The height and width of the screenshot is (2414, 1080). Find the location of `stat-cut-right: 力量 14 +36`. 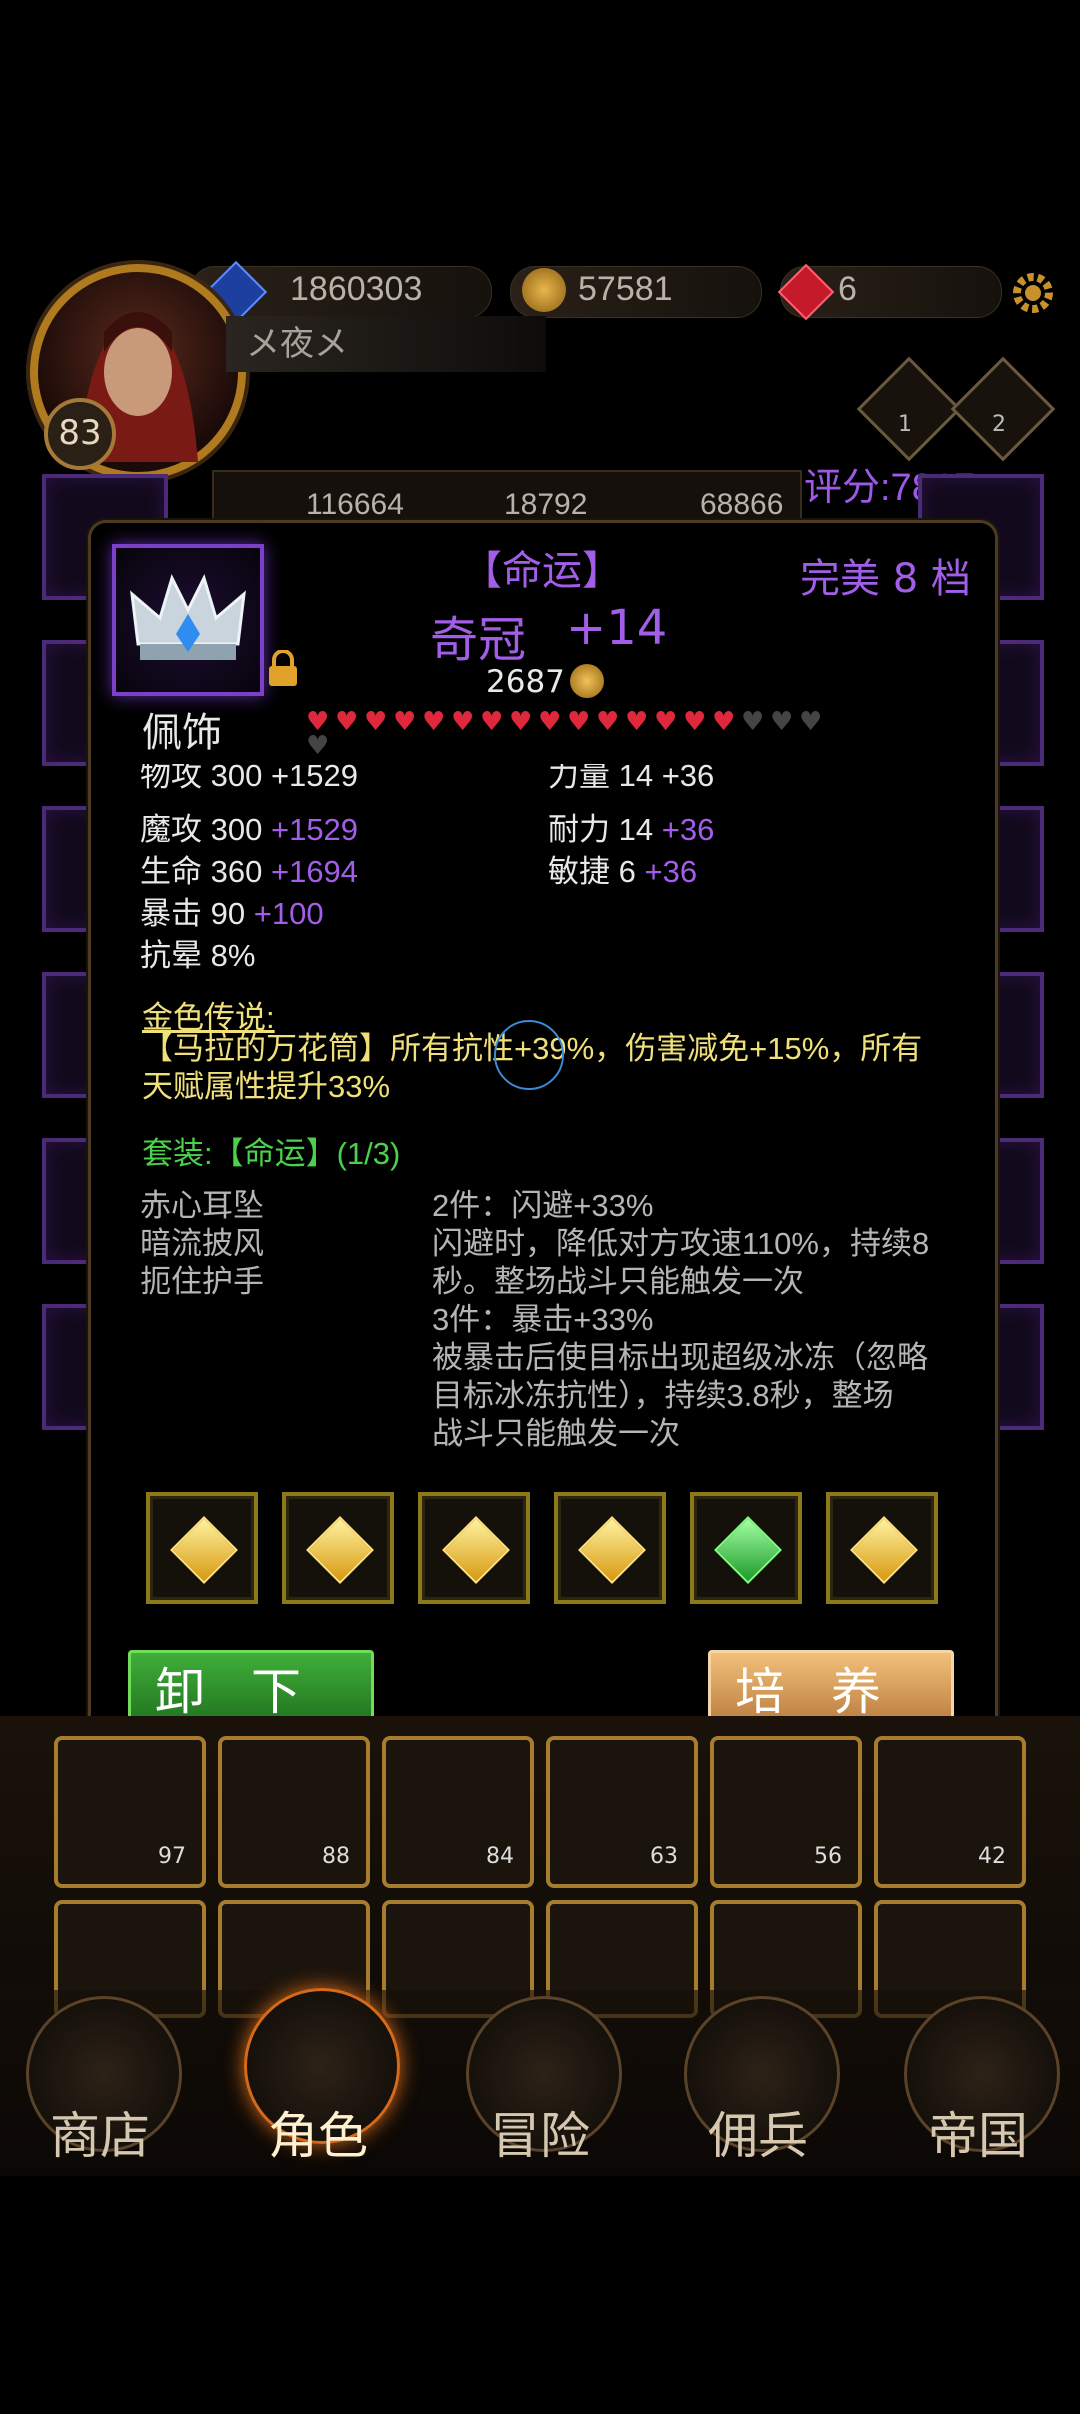

stat-cut-right: 力量 14 +36 is located at coordinates (631, 778).